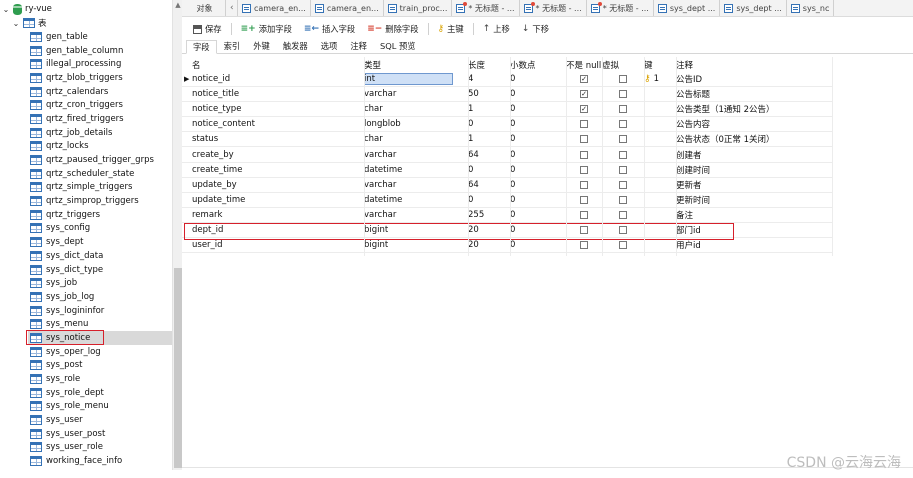 This screenshot has width=913, height=478. What do you see at coordinates (178, 368) in the screenshot?
I see `scrollbar-thumb` at bounding box center [178, 368].